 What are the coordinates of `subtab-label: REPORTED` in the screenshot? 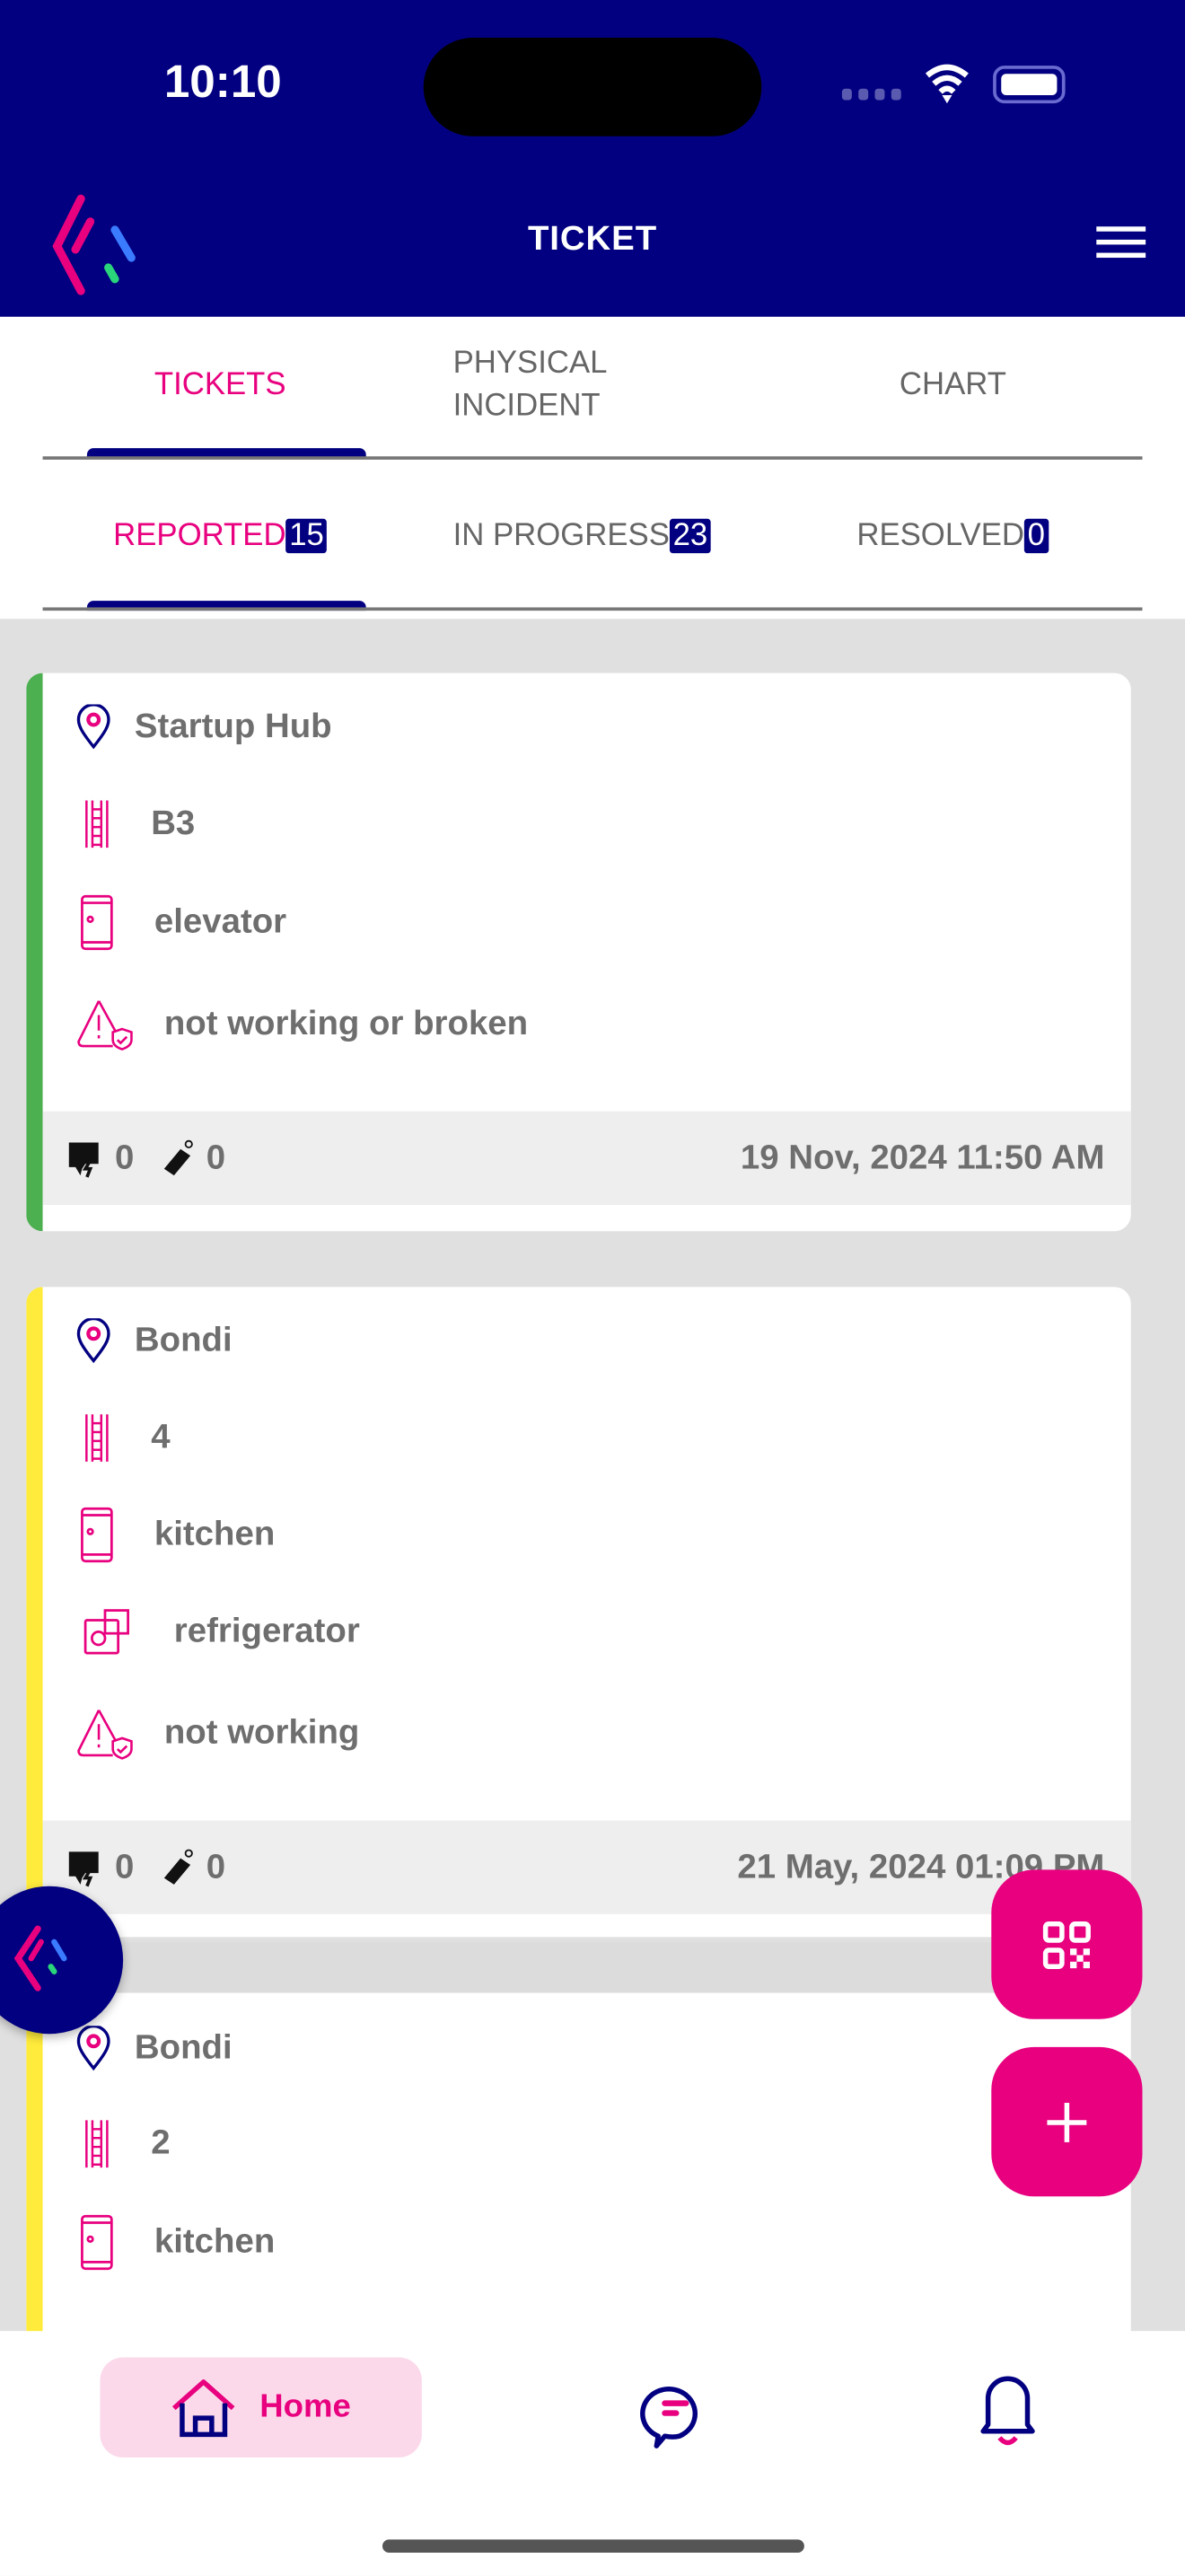 It's located at (199, 536).